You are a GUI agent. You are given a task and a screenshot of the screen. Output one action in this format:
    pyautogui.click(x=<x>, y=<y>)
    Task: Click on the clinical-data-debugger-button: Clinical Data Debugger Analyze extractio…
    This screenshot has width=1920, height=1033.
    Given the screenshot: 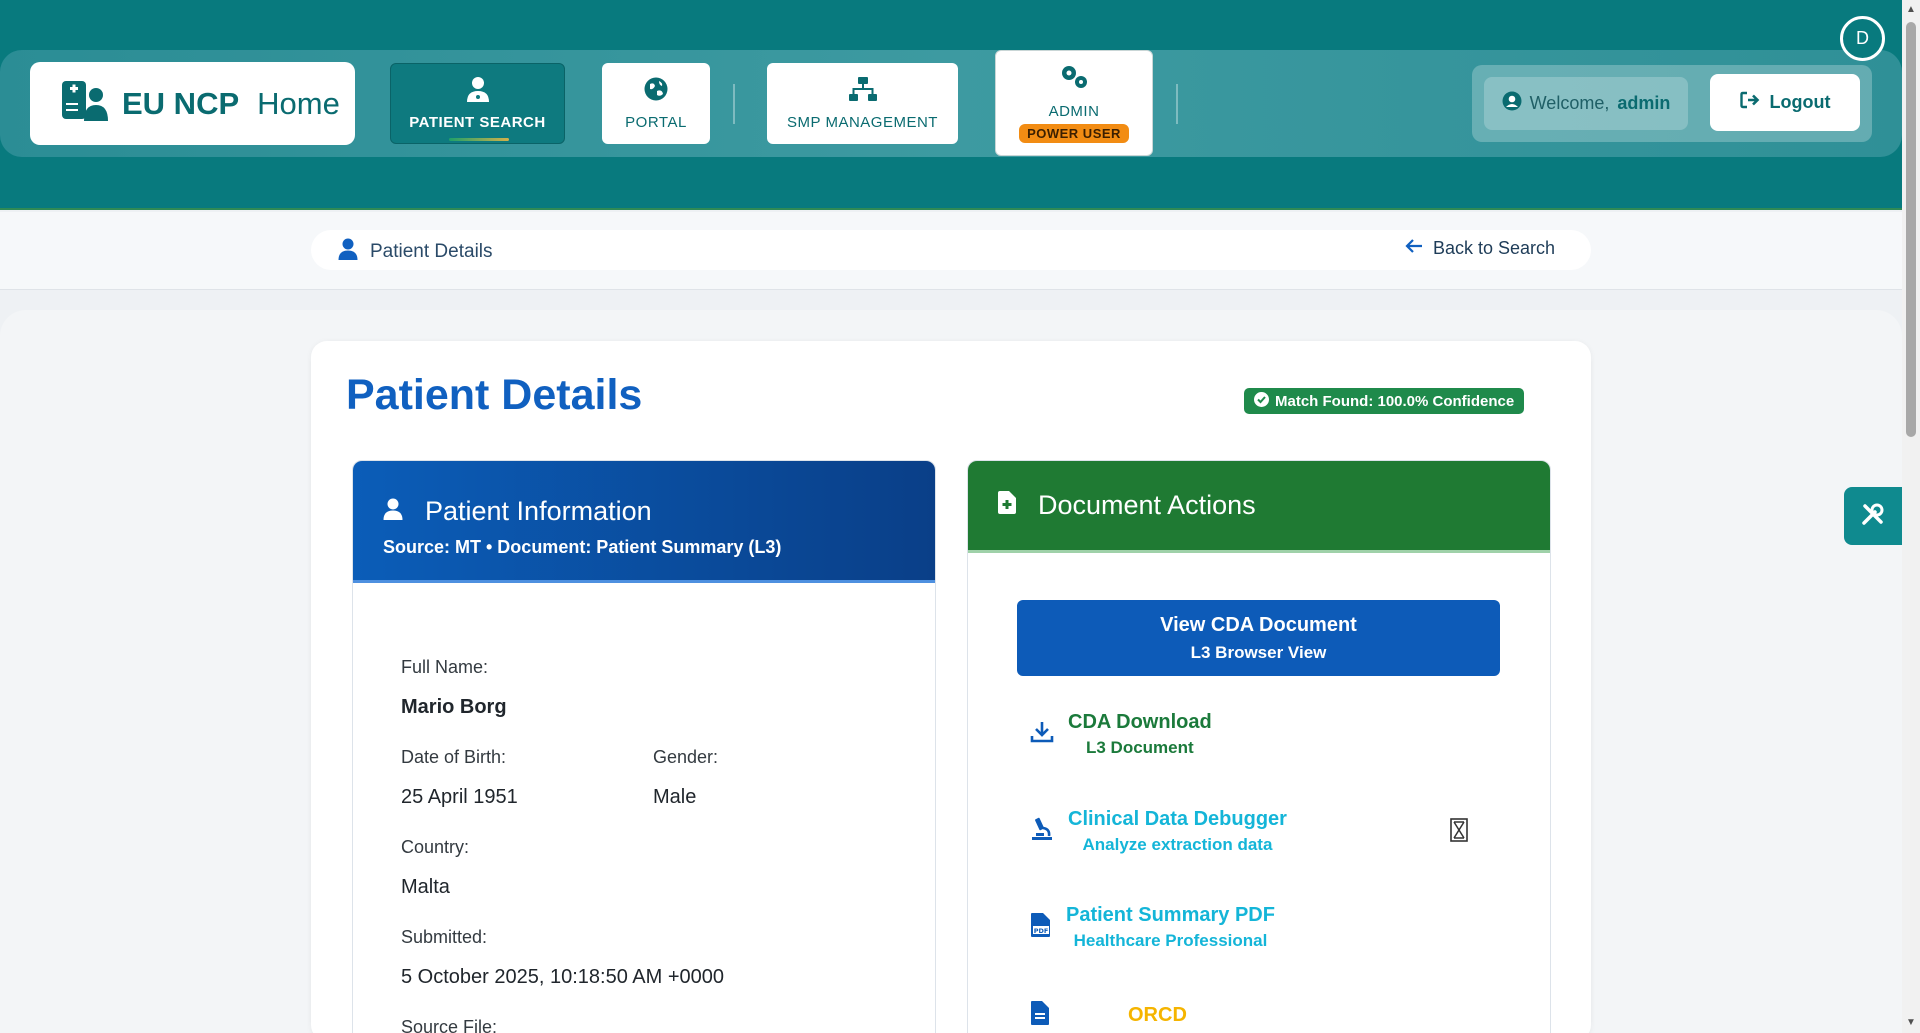 What is the action you would take?
    pyautogui.click(x=1158, y=831)
    